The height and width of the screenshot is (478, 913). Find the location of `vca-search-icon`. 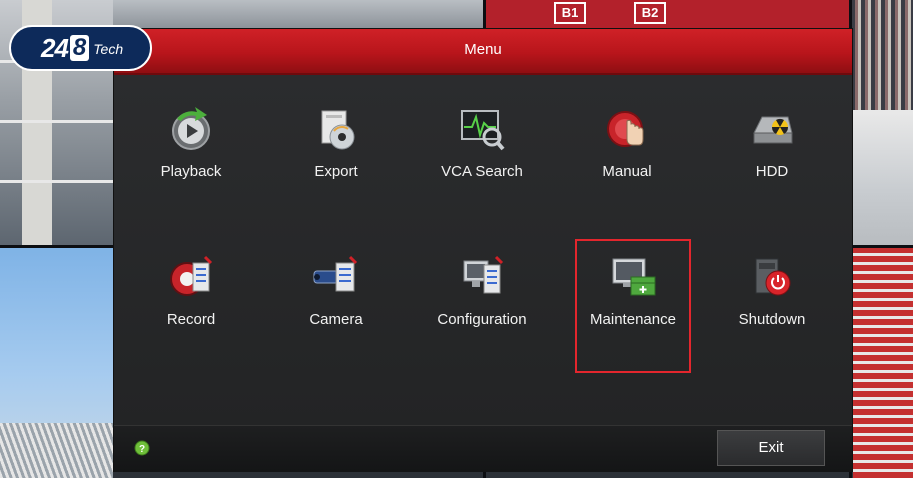

vca-search-icon is located at coordinates (483, 130).